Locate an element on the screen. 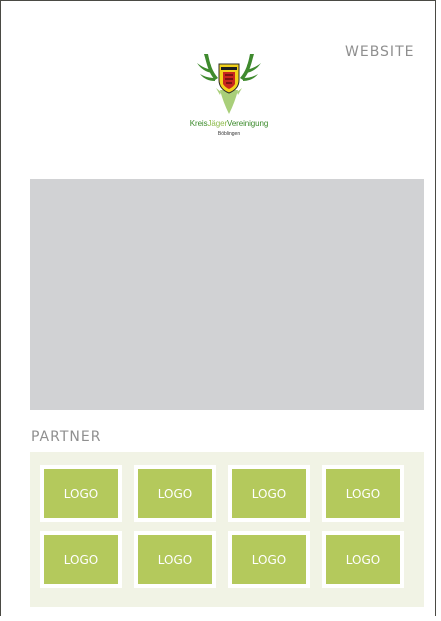 This screenshot has height=621, width=441. website-link: WEBSITE is located at coordinates (379, 52).